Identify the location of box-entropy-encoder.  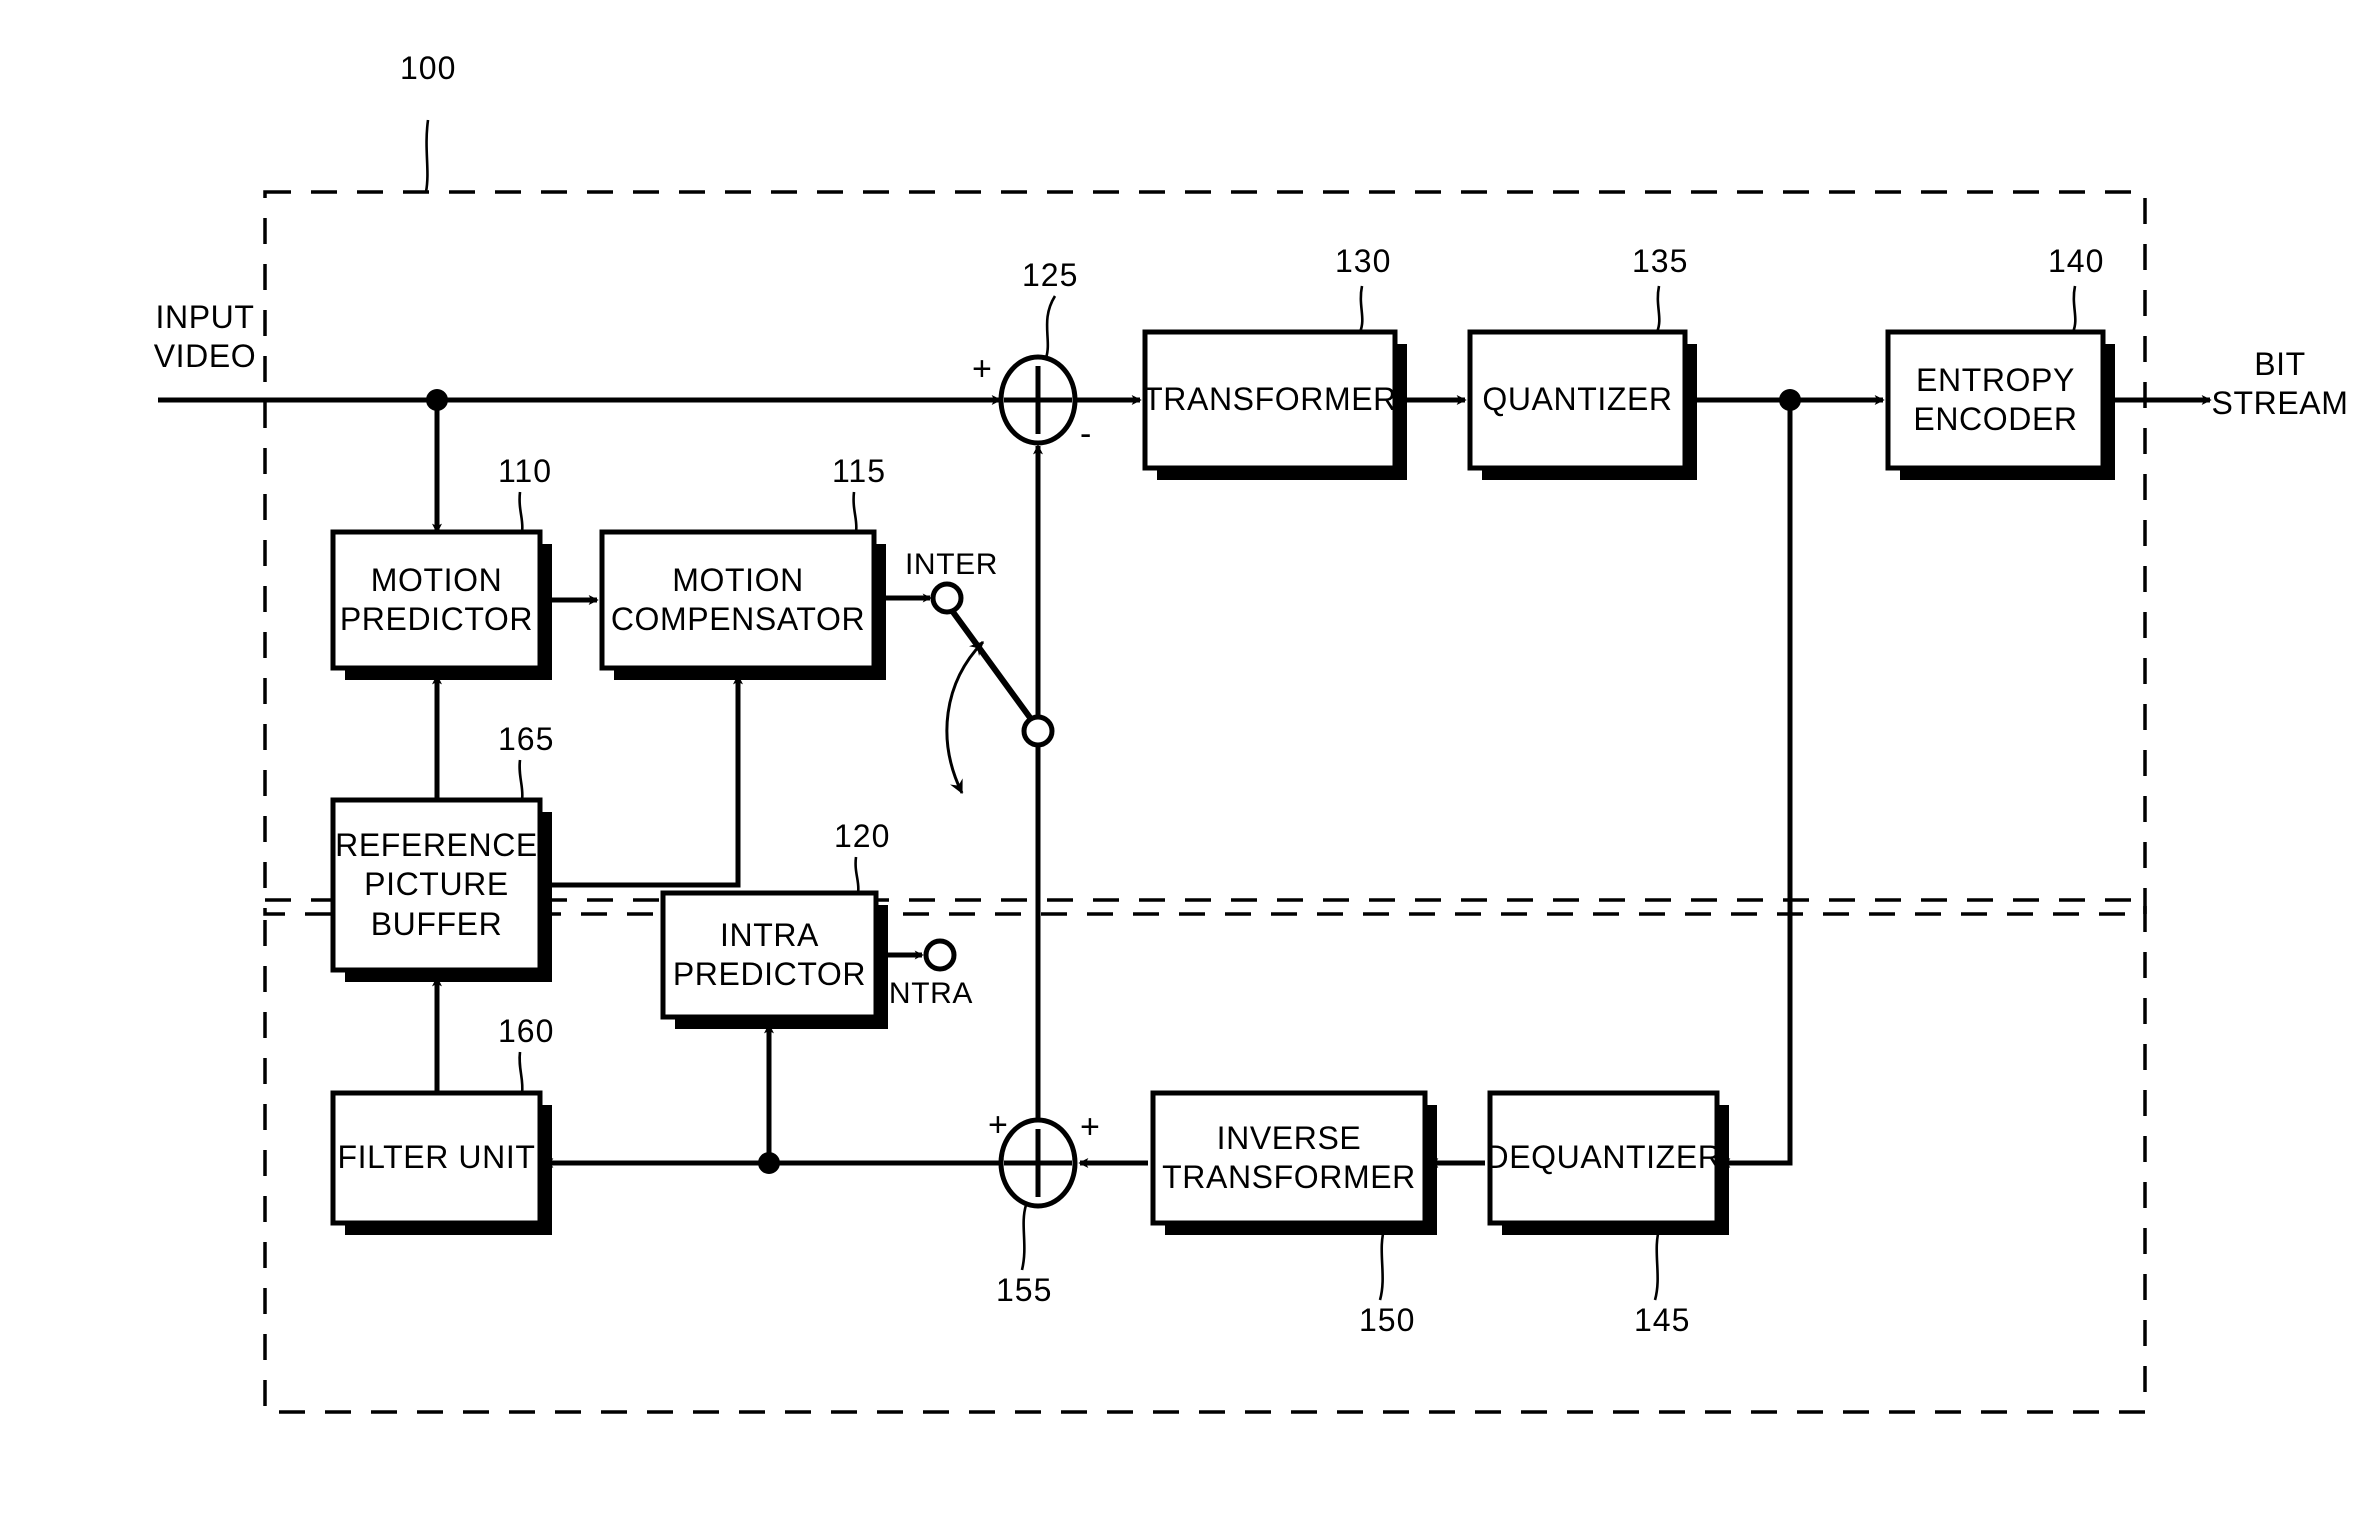
(1995, 400).